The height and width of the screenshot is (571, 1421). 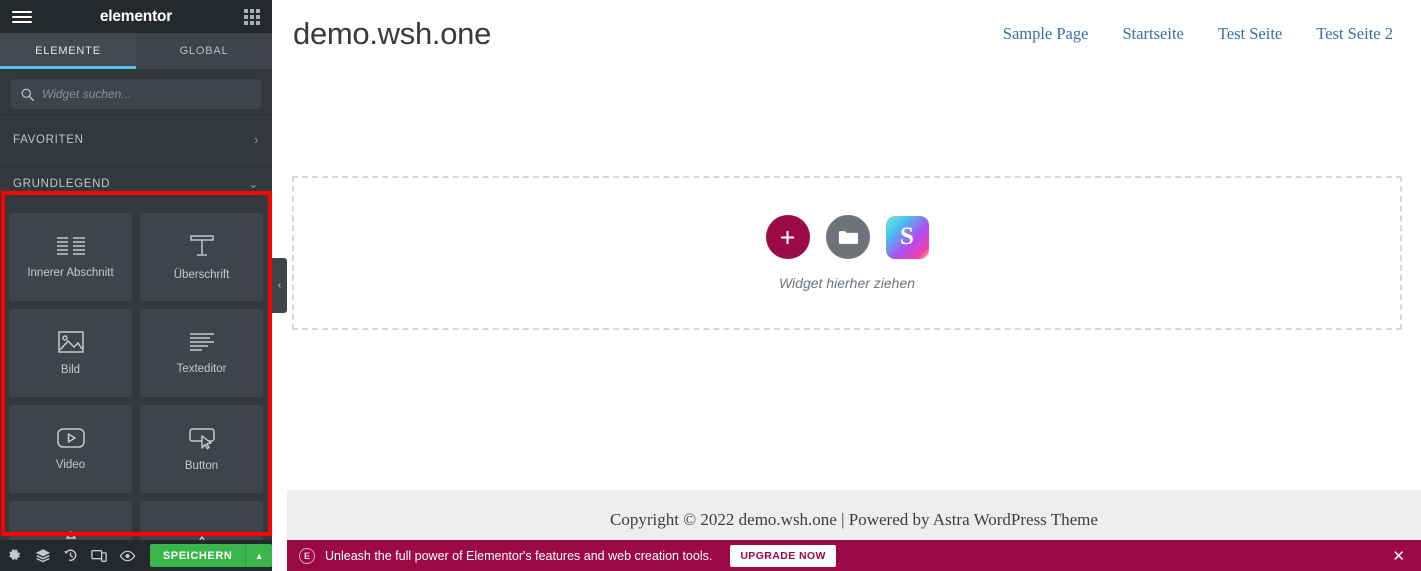 I want to click on inner-section-icon, so click(x=70, y=246).